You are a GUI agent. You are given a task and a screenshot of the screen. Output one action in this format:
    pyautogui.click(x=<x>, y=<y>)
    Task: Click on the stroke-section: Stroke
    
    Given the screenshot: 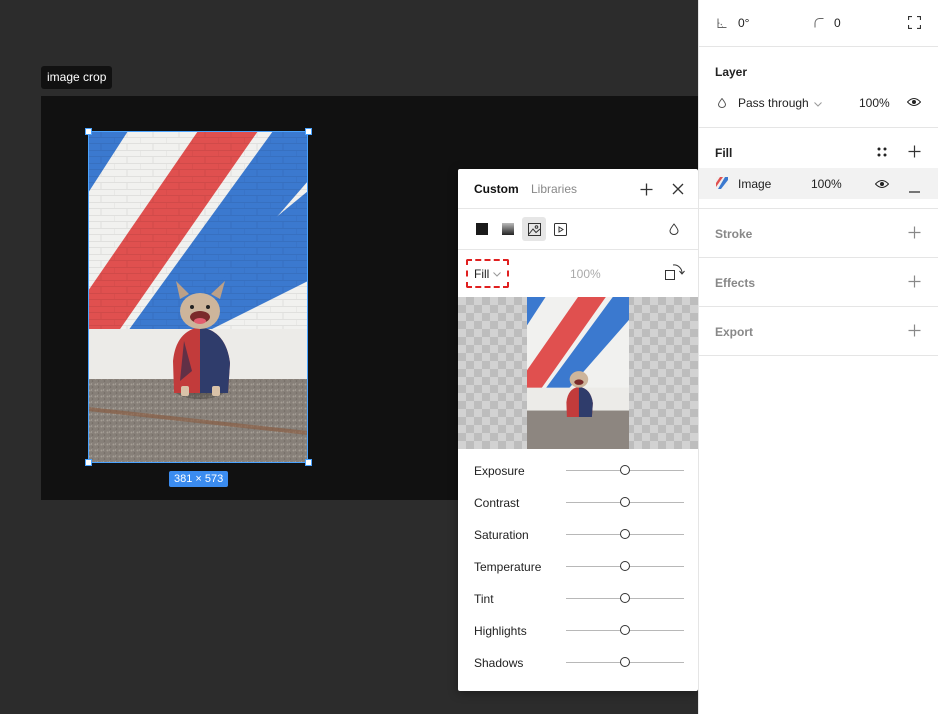 What is the action you would take?
    pyautogui.click(x=818, y=233)
    